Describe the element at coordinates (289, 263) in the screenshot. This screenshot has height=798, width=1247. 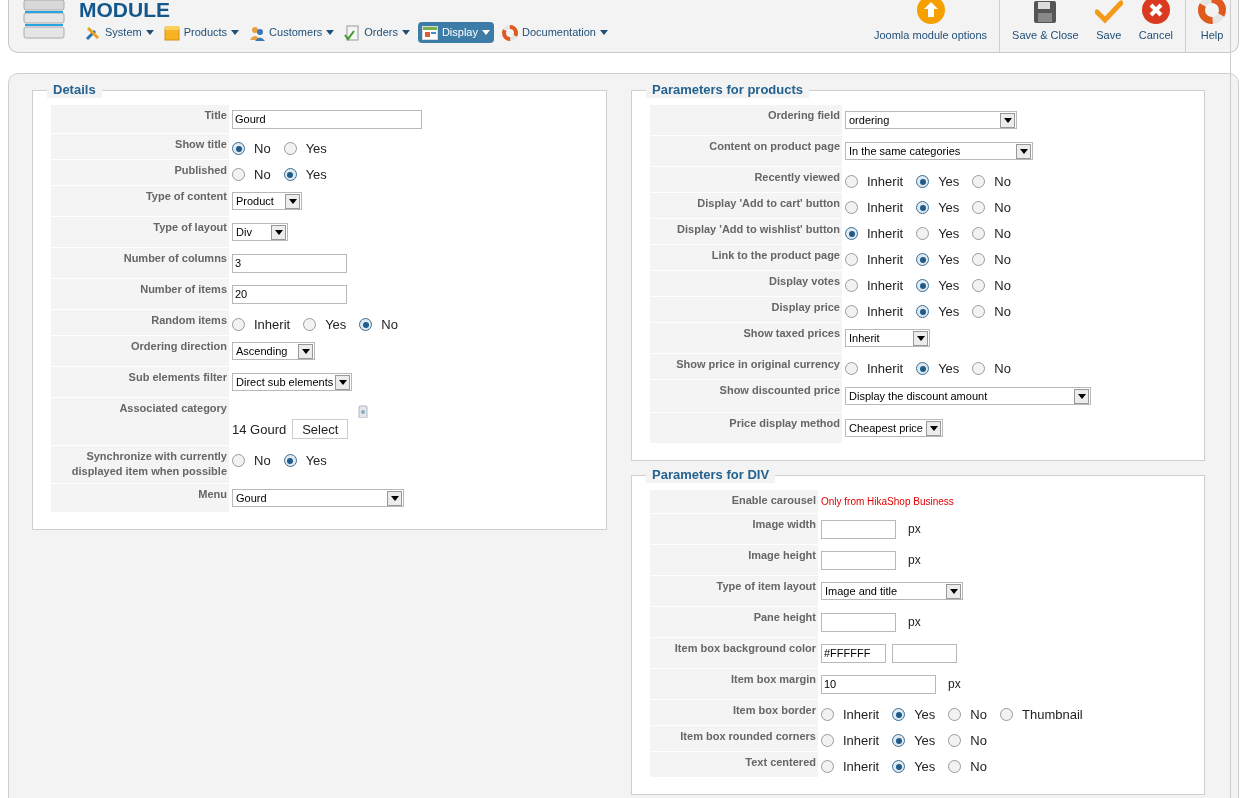
I see `text-field: 3` at that location.